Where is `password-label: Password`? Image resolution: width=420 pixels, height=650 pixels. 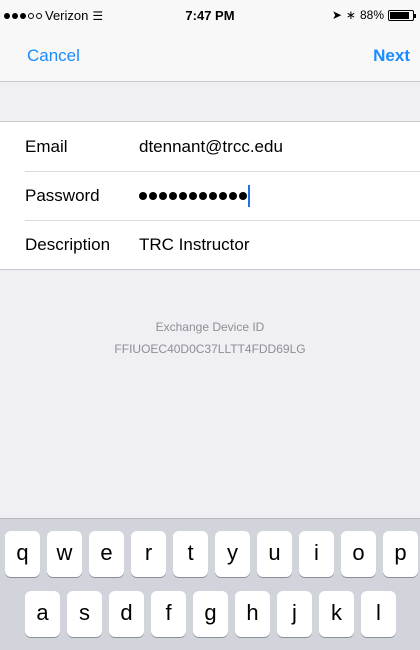 password-label: Password is located at coordinates (62, 195).